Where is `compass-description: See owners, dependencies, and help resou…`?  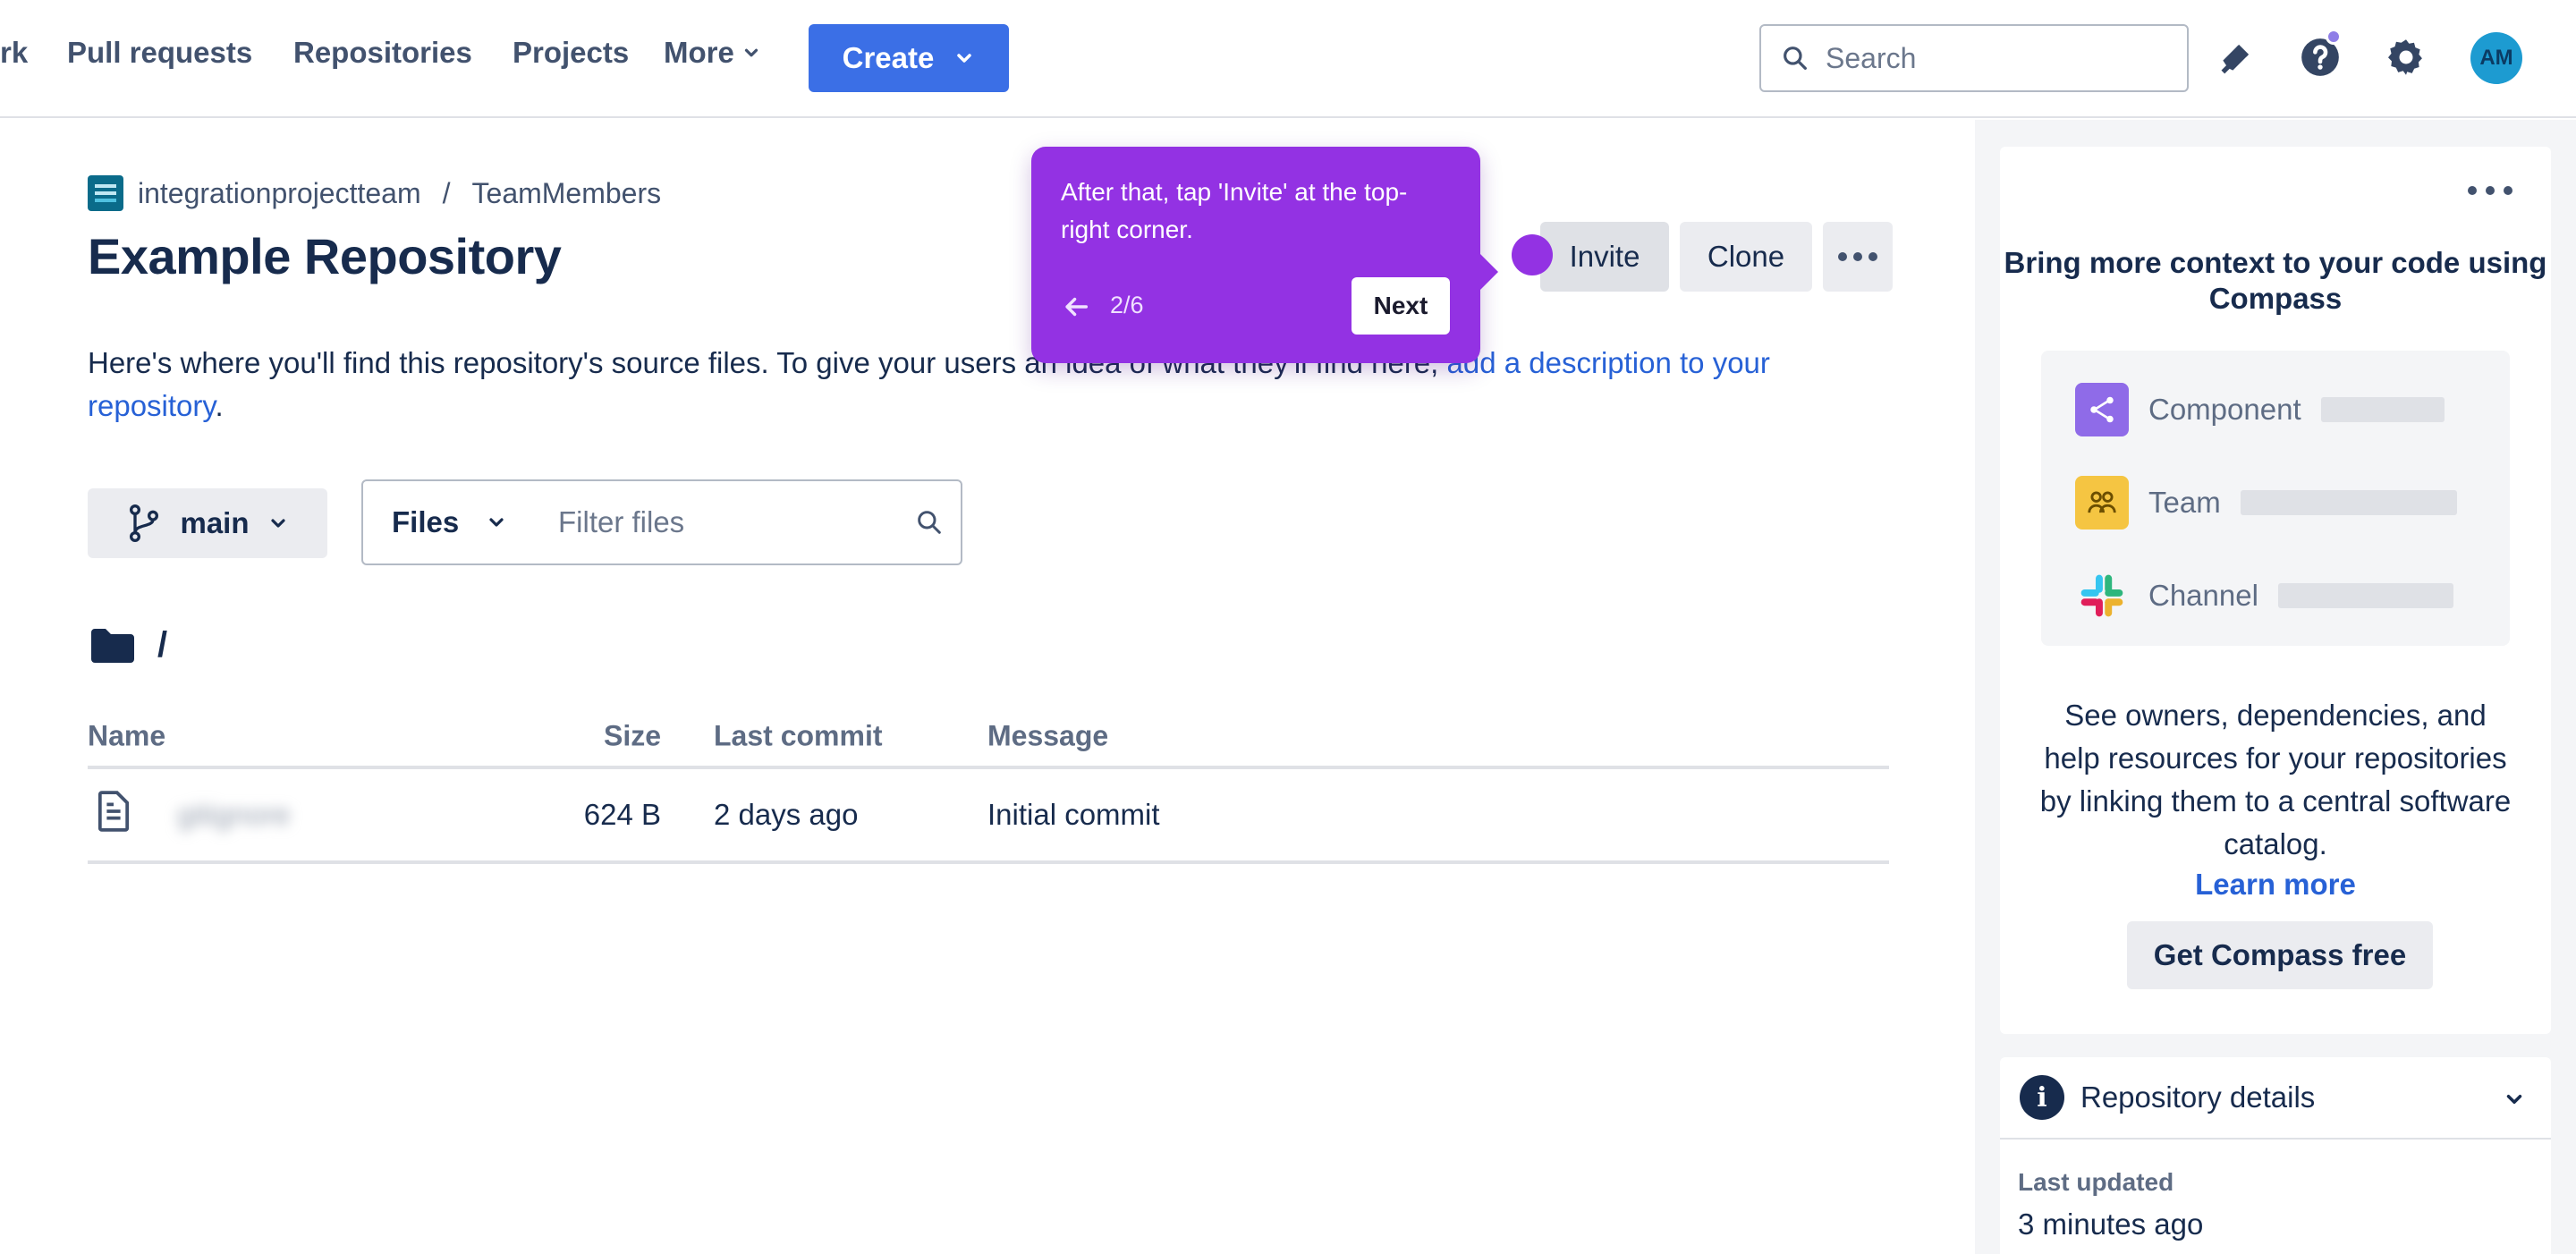
compass-description: See owners, dependencies, and help resou… is located at coordinates (2275, 779).